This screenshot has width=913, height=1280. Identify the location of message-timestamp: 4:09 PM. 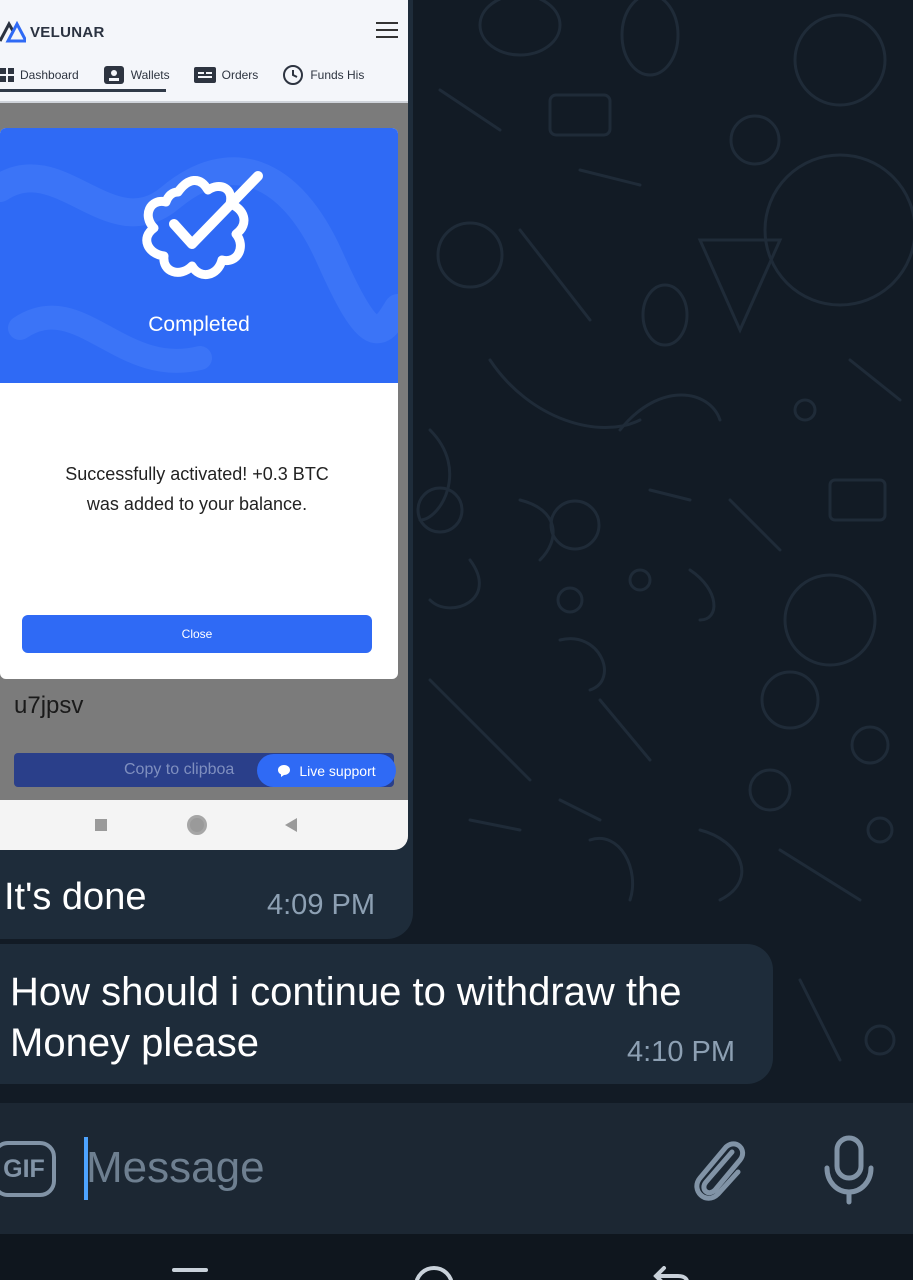
(321, 905).